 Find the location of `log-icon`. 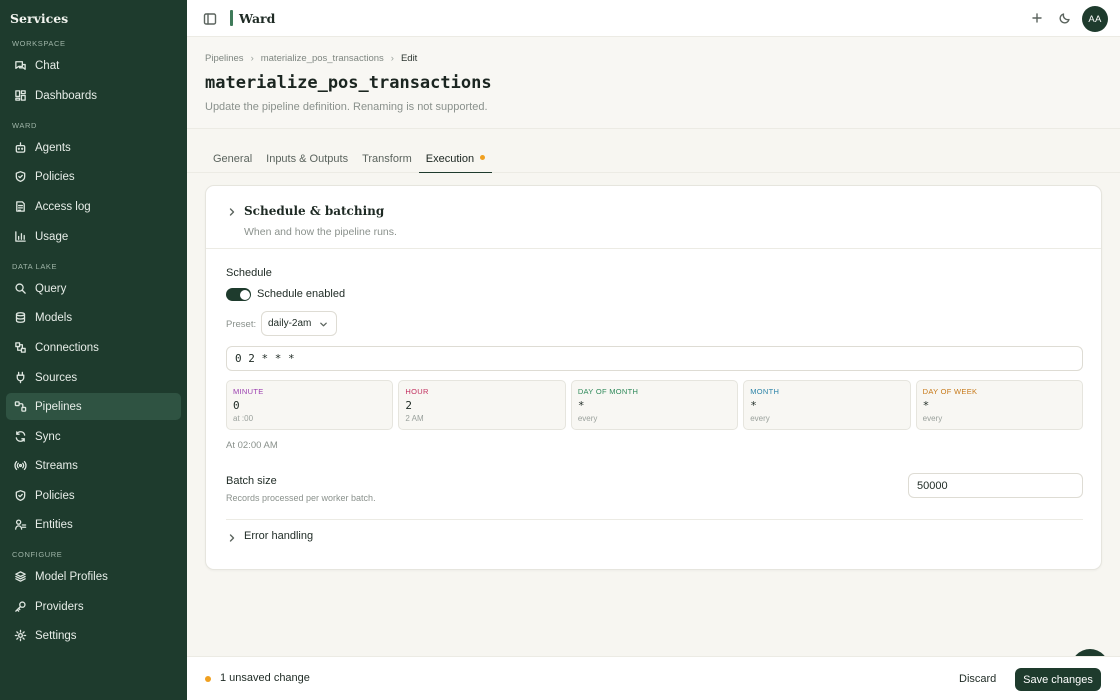

log-icon is located at coordinates (20, 207).